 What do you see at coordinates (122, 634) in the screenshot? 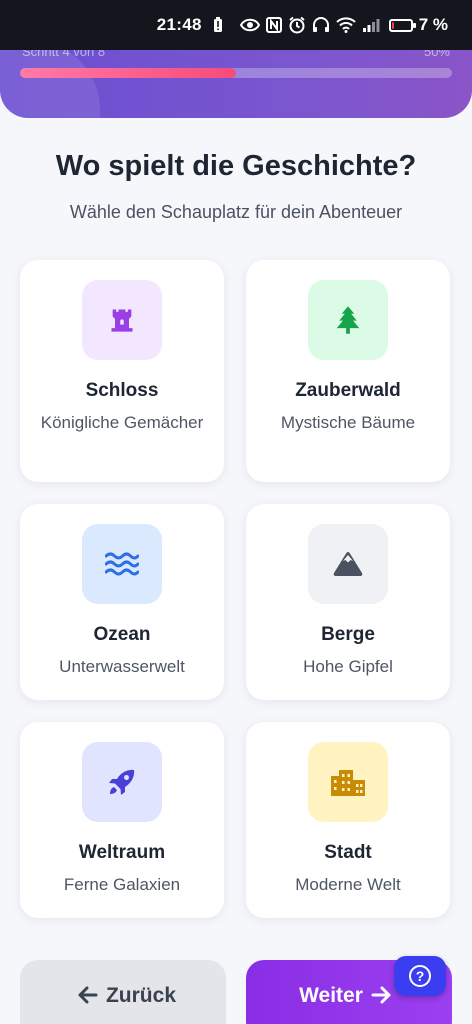
I see `location-name: Ozean` at bounding box center [122, 634].